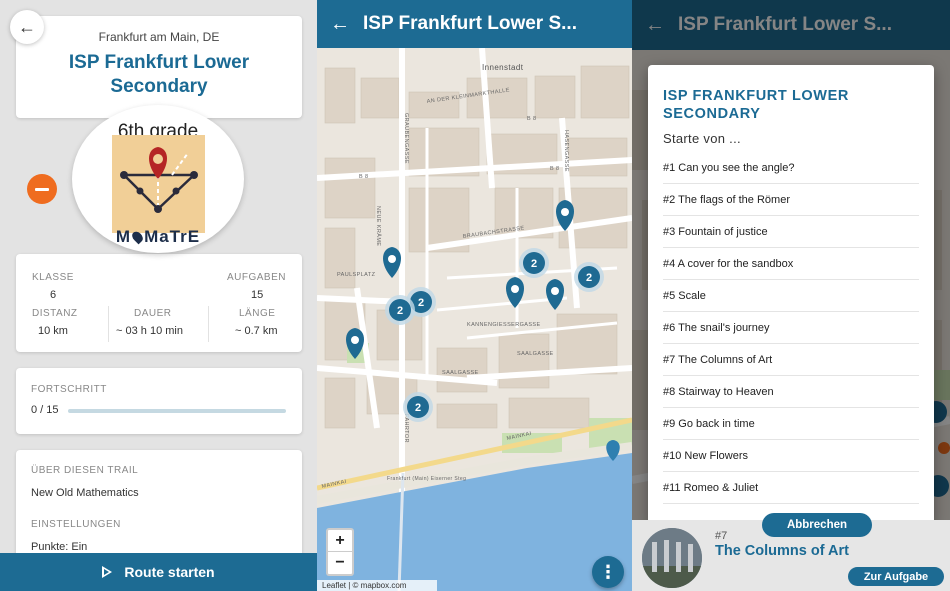 This screenshot has height=591, width=950. I want to click on task-option: #4 A cover for the sandbox, so click(791, 264).